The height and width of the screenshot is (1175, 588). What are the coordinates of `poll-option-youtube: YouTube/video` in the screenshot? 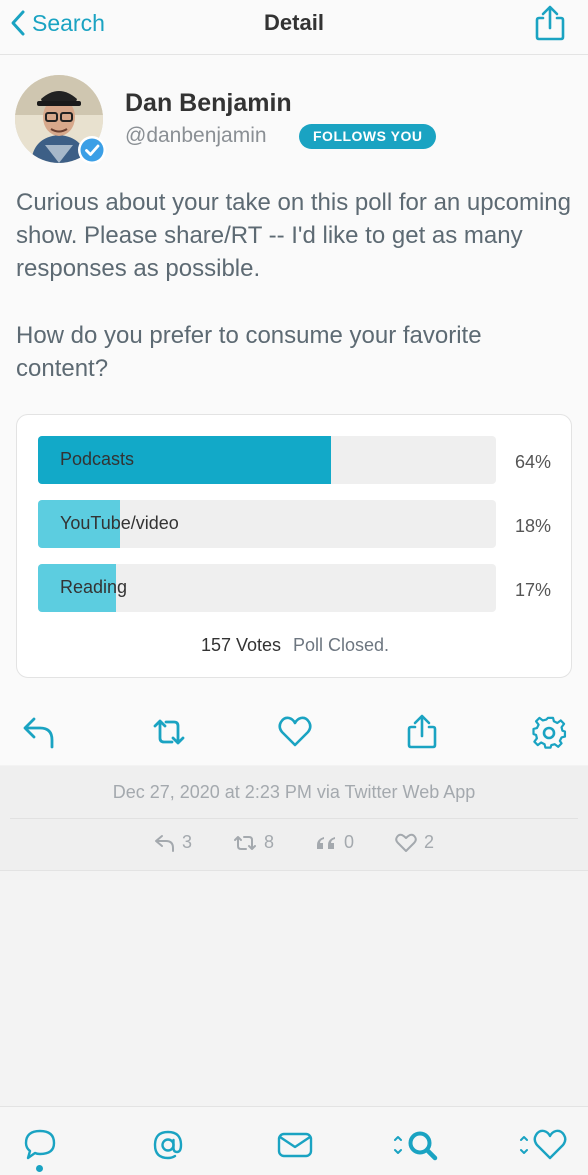 It's located at (267, 524).